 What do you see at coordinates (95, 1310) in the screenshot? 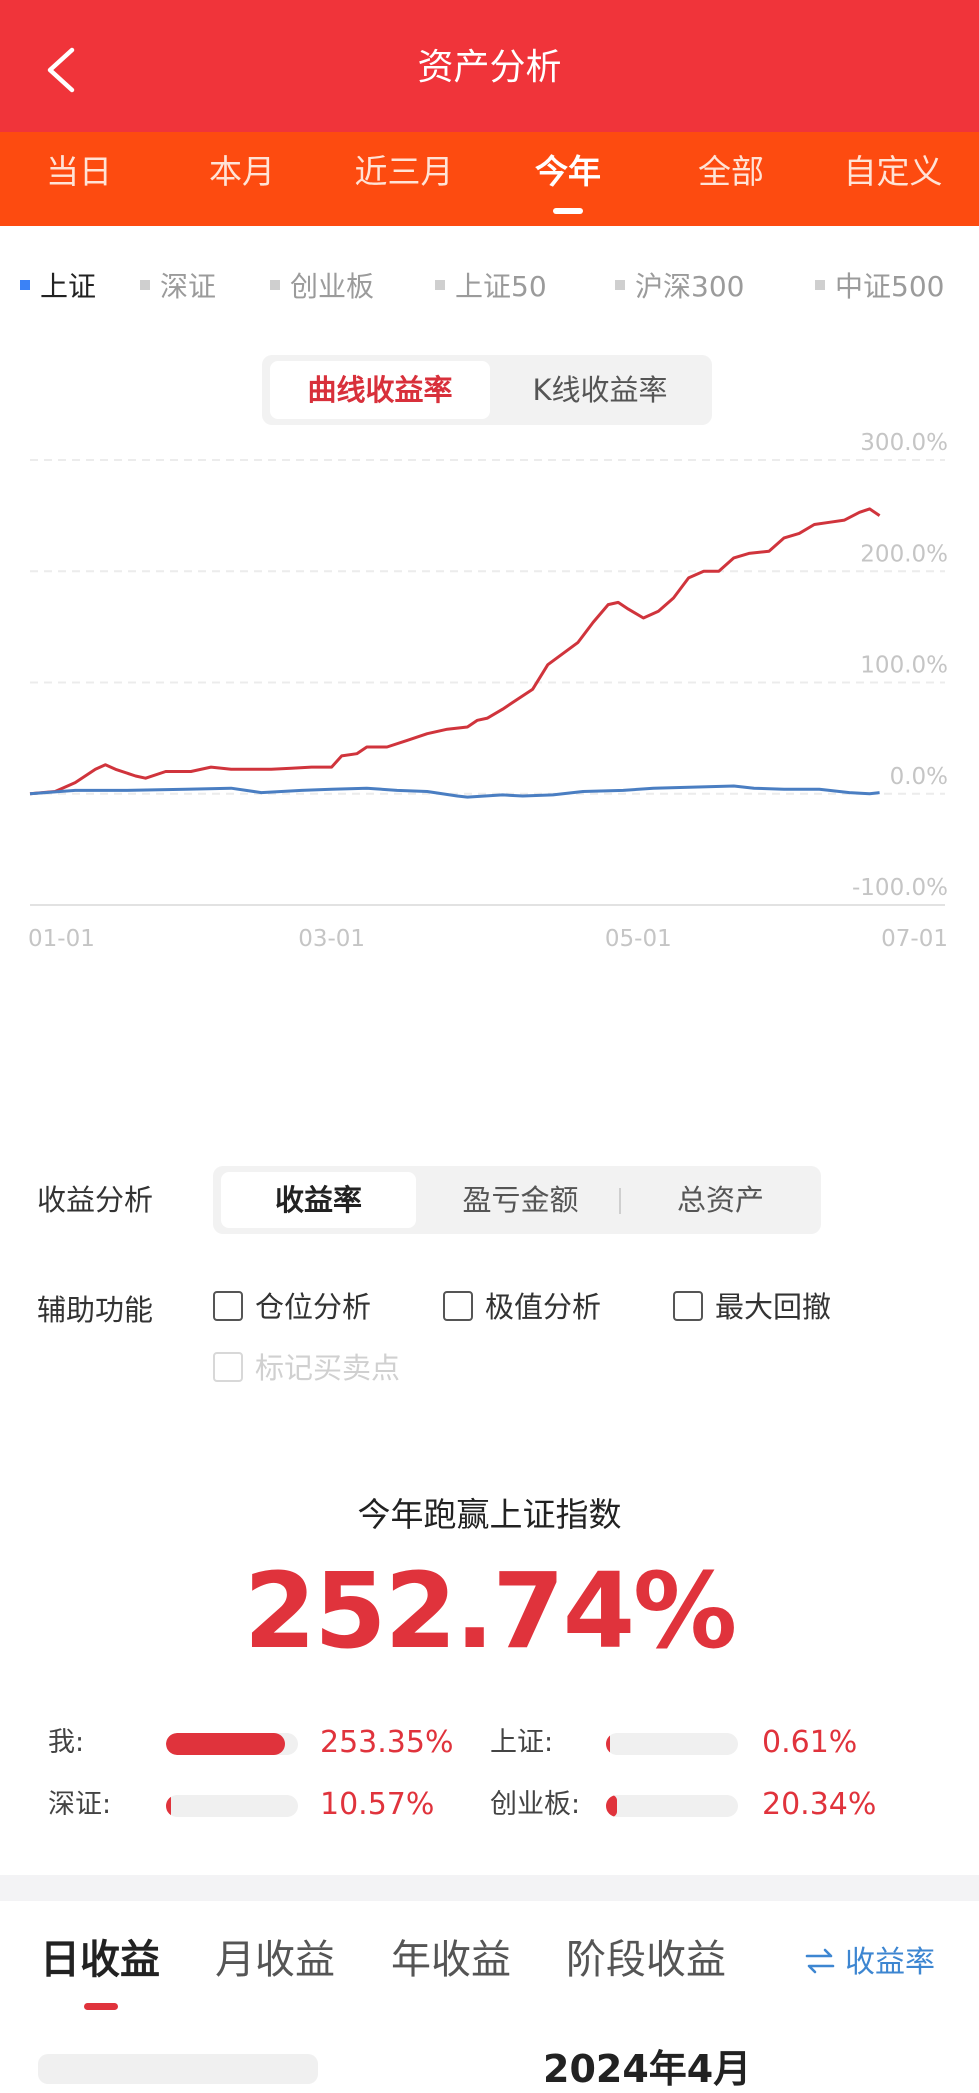
I see `aux-label: 辅助功能` at bounding box center [95, 1310].